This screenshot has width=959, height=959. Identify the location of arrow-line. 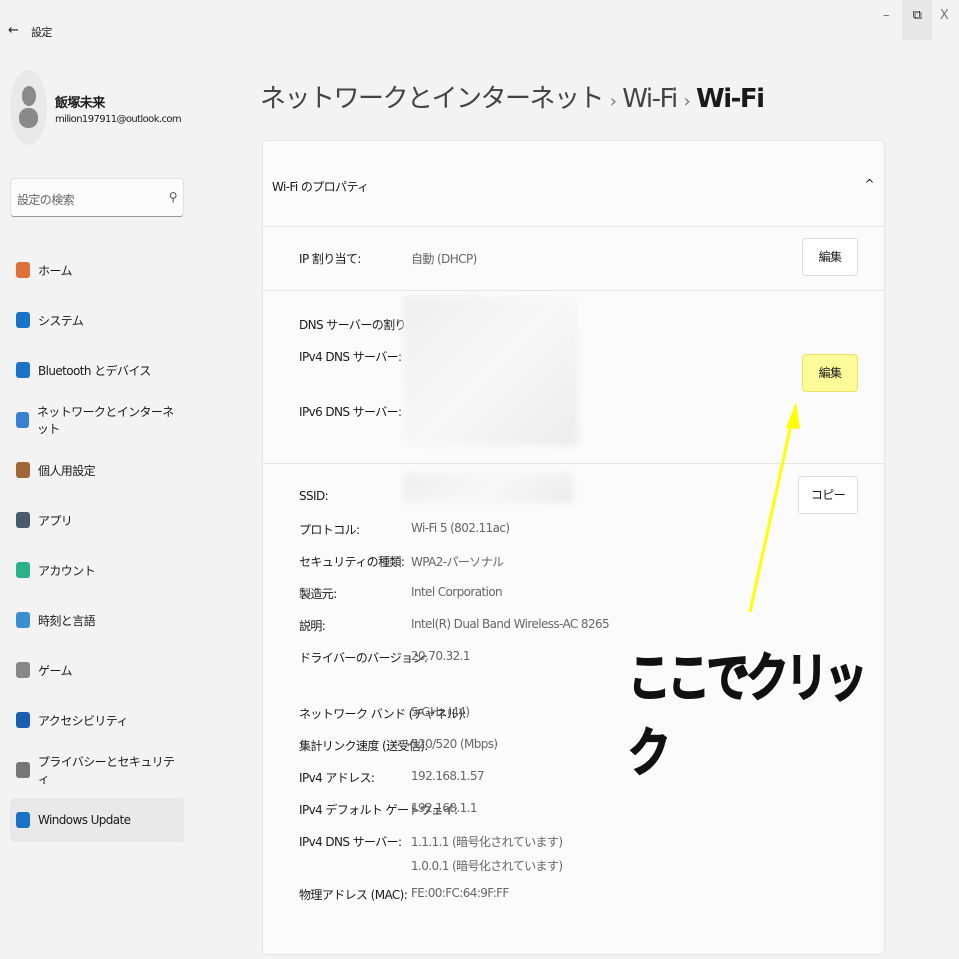
(771, 516).